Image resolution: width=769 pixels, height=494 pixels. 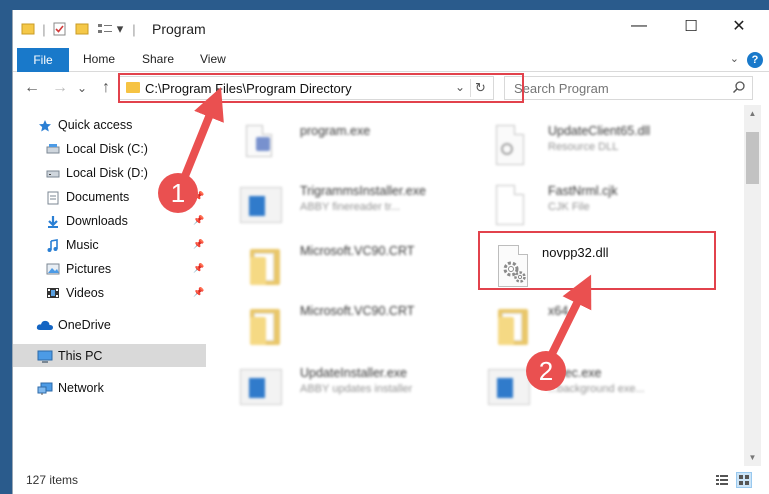 What do you see at coordinates (178, 193) in the screenshot?
I see `step-badge-1: 1` at bounding box center [178, 193].